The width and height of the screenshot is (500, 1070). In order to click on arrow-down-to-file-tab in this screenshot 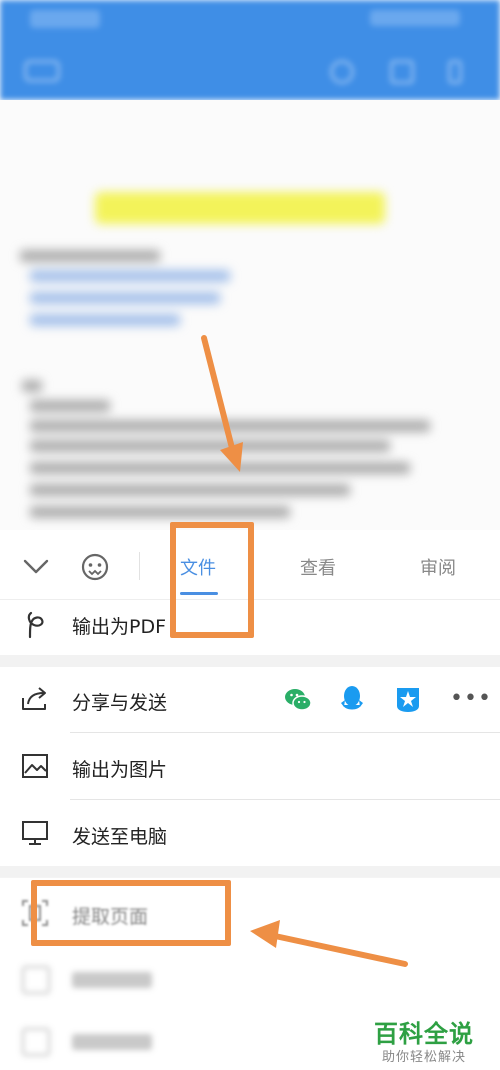, I will do `click(218, 395)`.